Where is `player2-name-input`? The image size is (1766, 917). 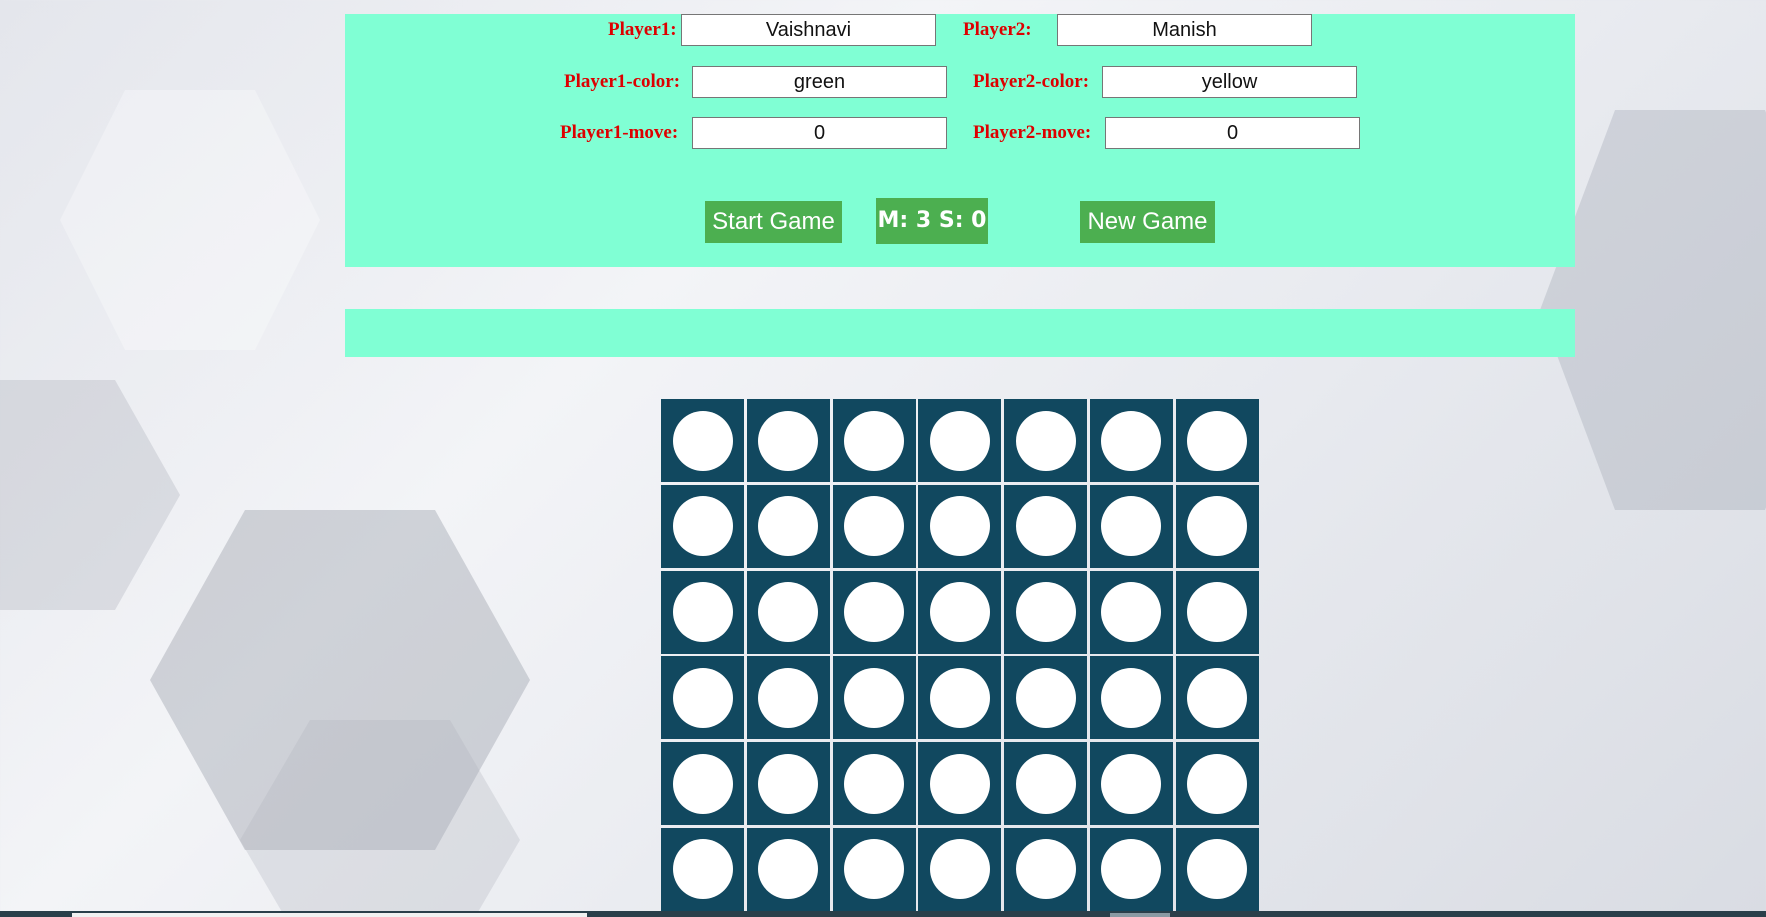 player2-name-input is located at coordinates (1184, 30).